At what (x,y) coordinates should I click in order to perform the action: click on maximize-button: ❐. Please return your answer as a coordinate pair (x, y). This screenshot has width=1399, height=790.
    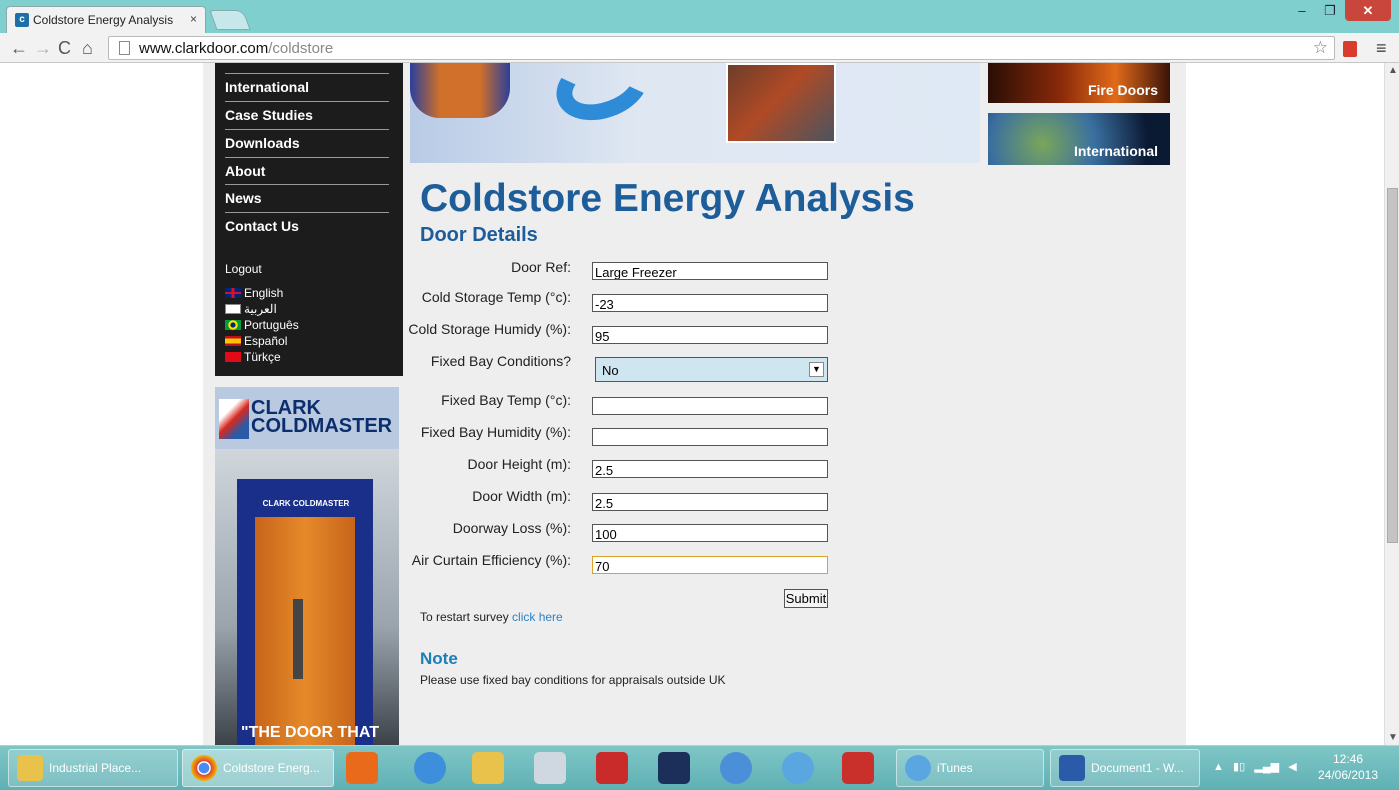
    Looking at the image, I should click on (1330, 10).